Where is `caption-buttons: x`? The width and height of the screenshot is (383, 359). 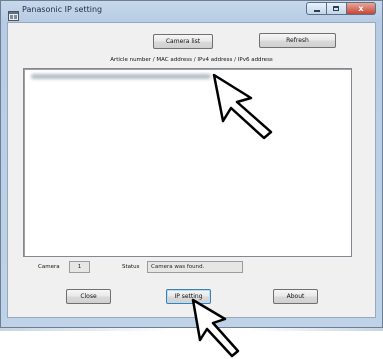
caption-buttons: x is located at coordinates (341, 8).